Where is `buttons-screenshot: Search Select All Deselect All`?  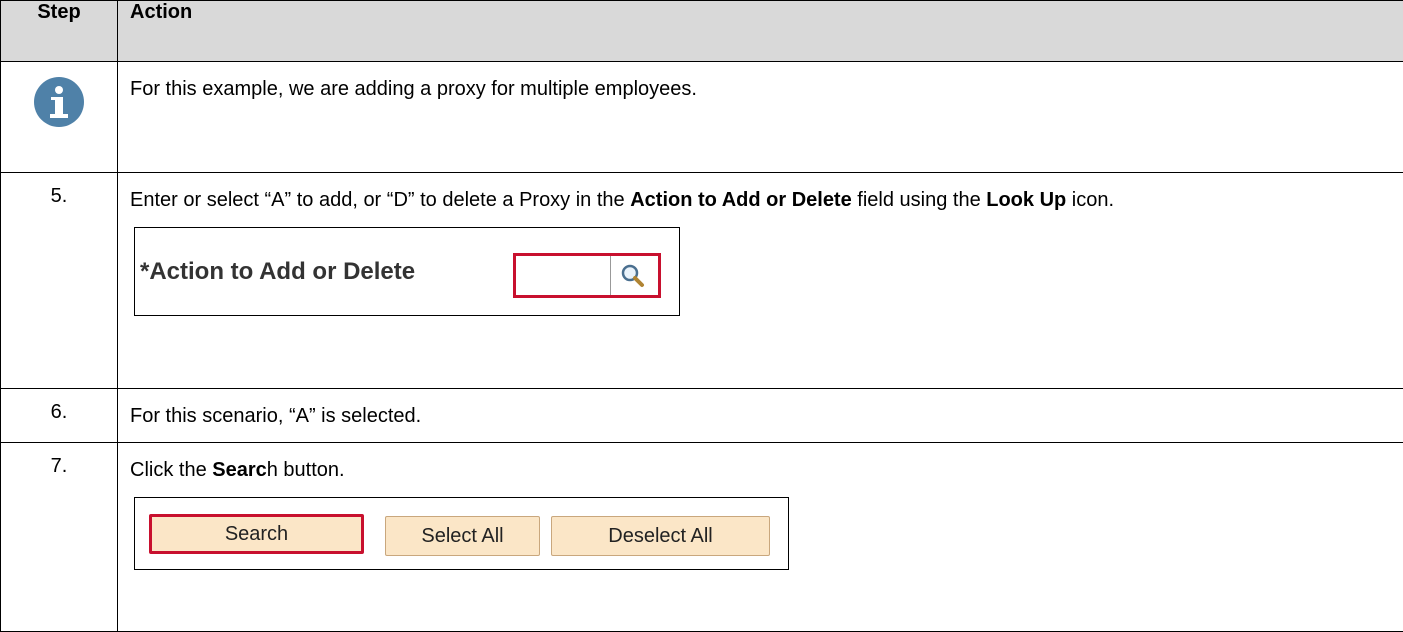 buttons-screenshot: Search Select All Deselect All is located at coordinates (461, 533).